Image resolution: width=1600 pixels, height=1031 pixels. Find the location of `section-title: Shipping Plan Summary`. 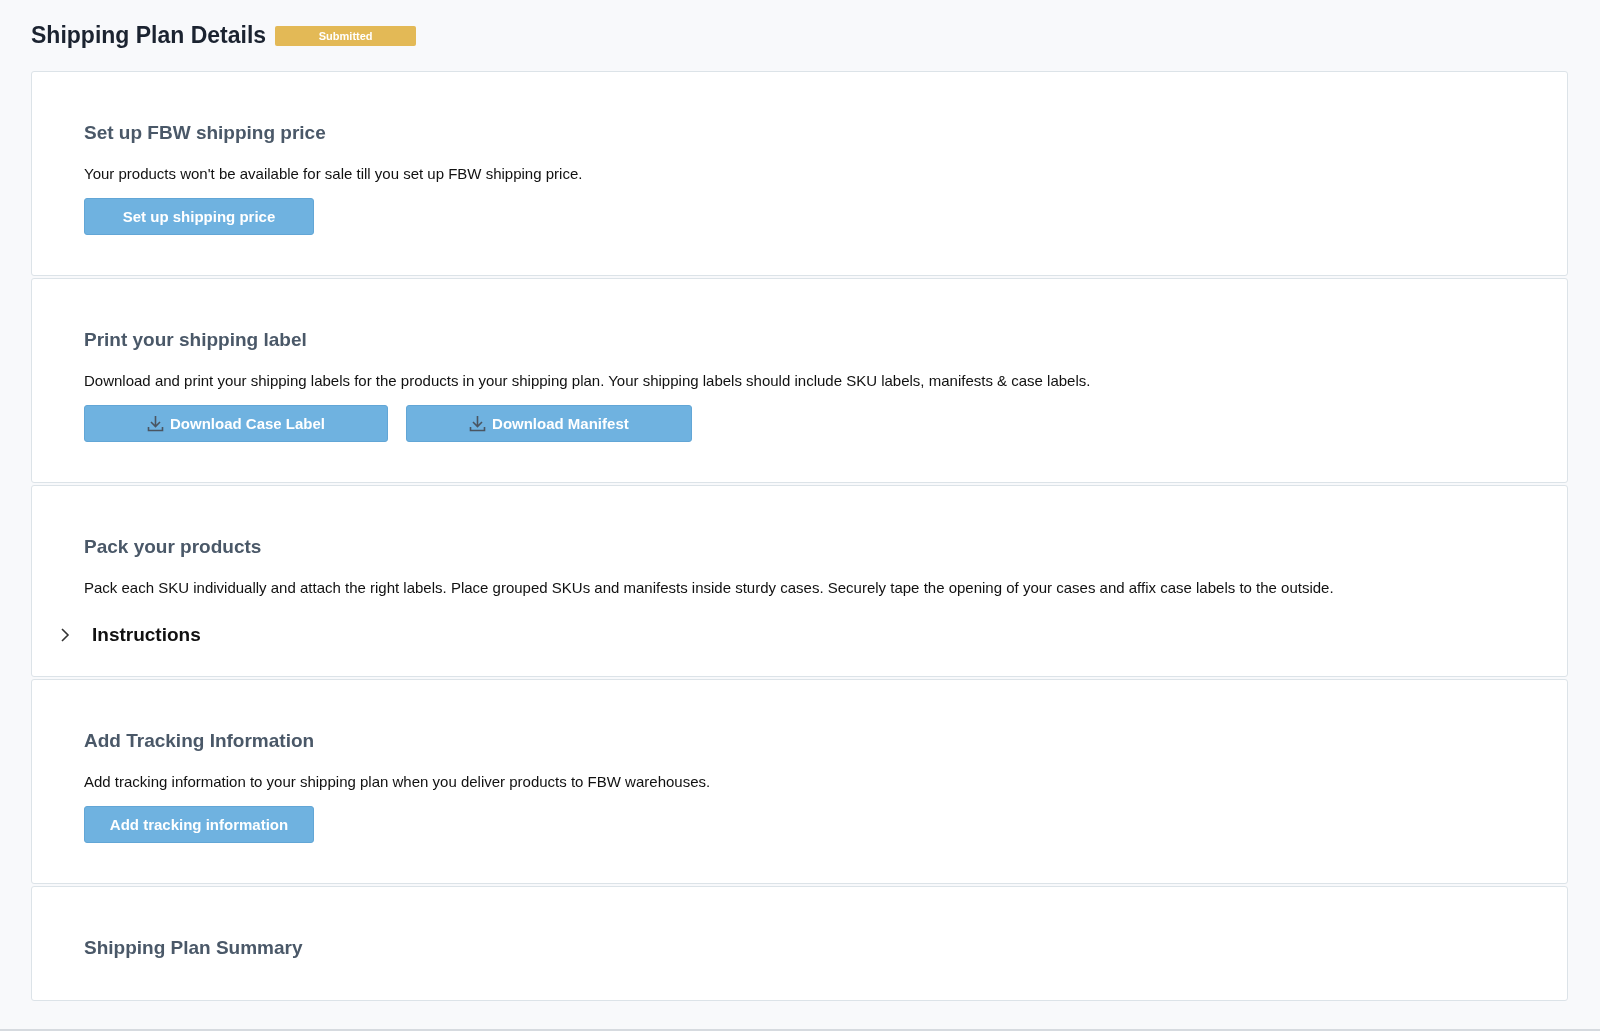

section-title: Shipping Plan Summary is located at coordinates (194, 948).